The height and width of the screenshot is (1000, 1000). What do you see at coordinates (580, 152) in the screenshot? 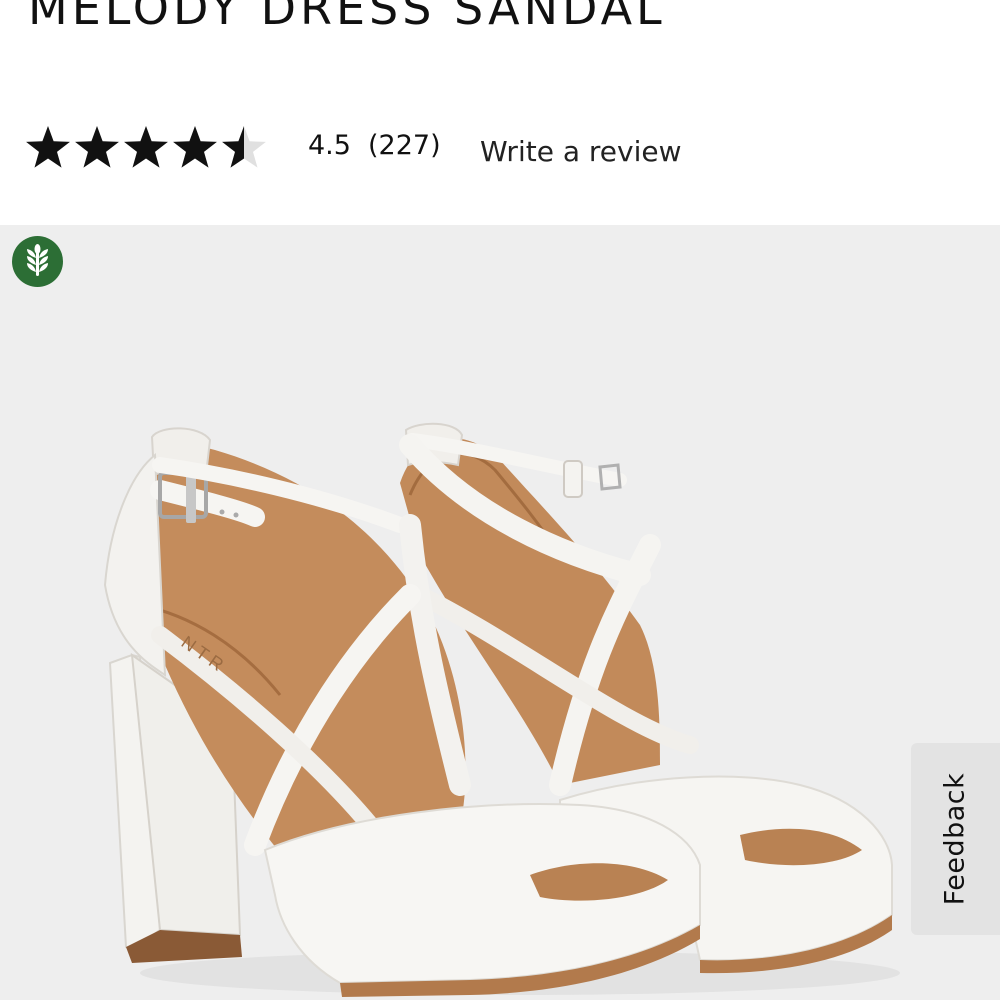
I see `write-review-link: Write a review` at bounding box center [580, 152].